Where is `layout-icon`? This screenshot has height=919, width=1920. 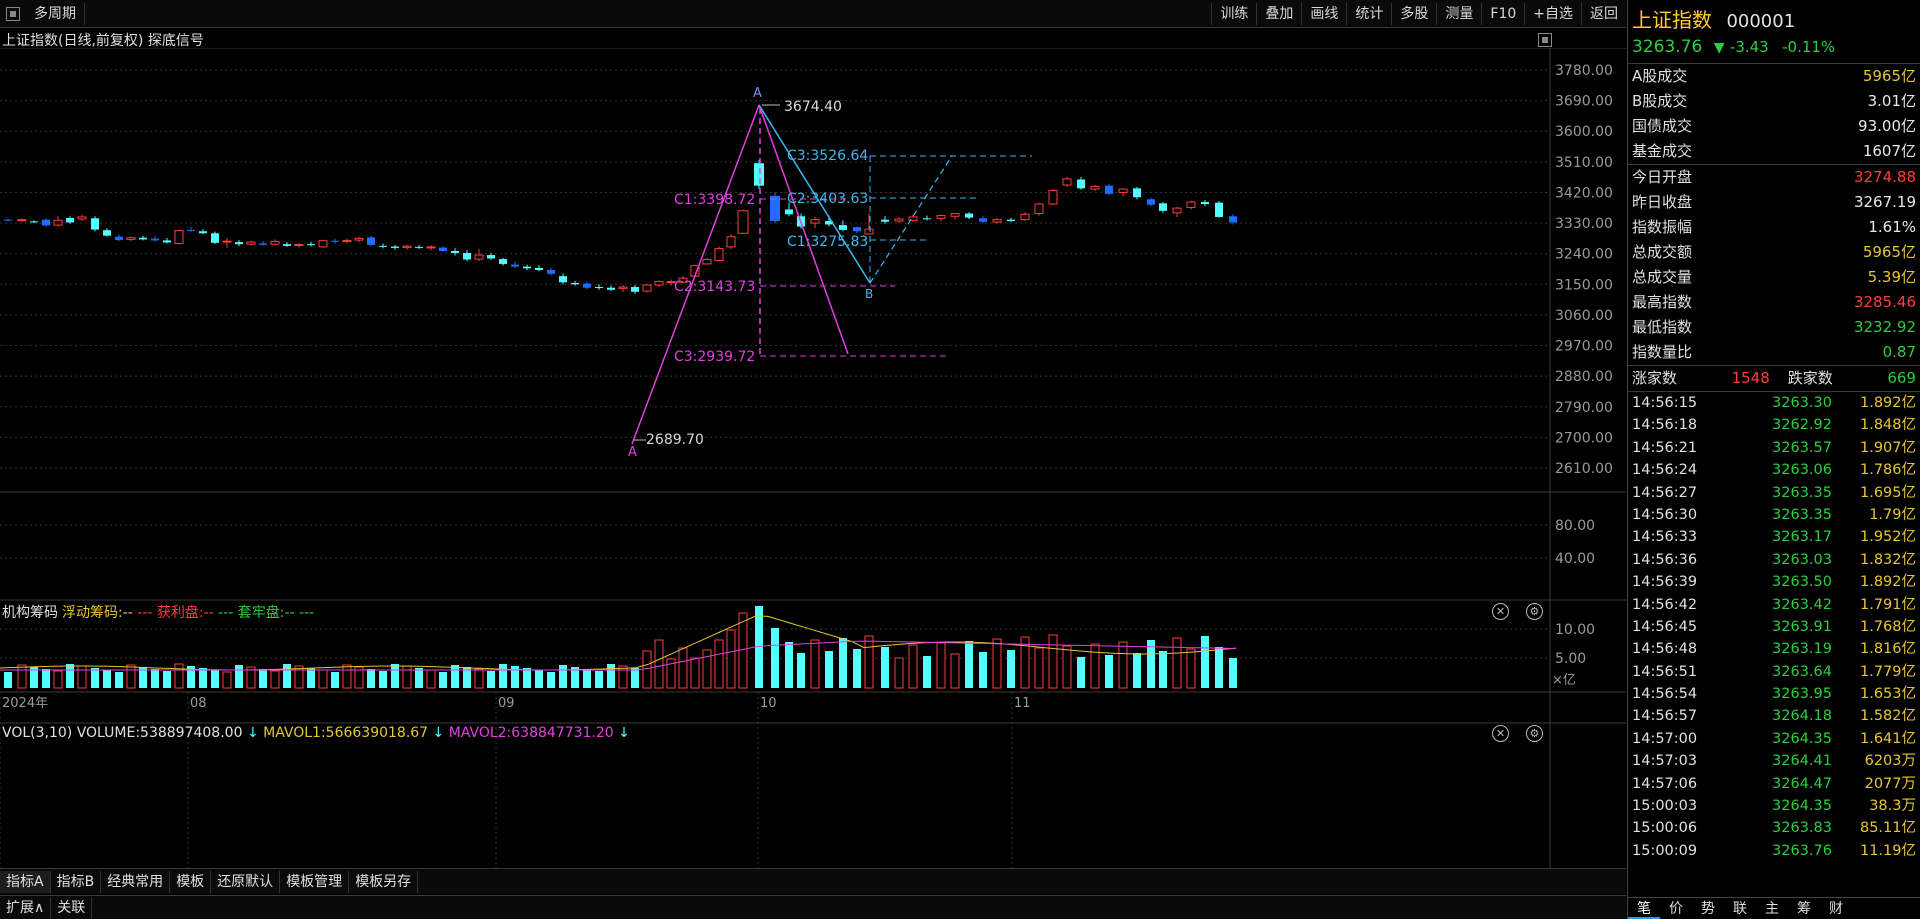
layout-icon is located at coordinates (13, 14).